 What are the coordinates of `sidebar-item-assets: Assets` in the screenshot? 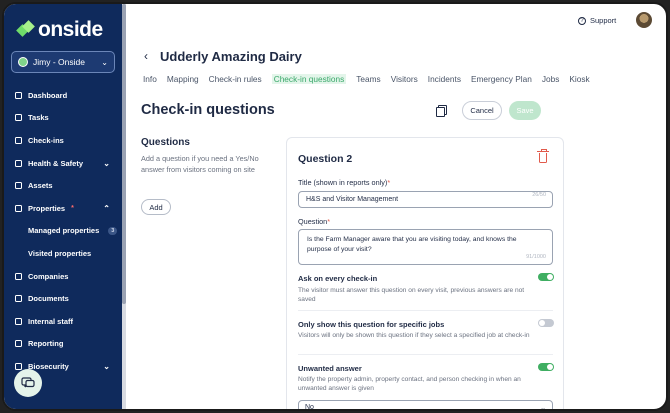 It's located at (63, 185).